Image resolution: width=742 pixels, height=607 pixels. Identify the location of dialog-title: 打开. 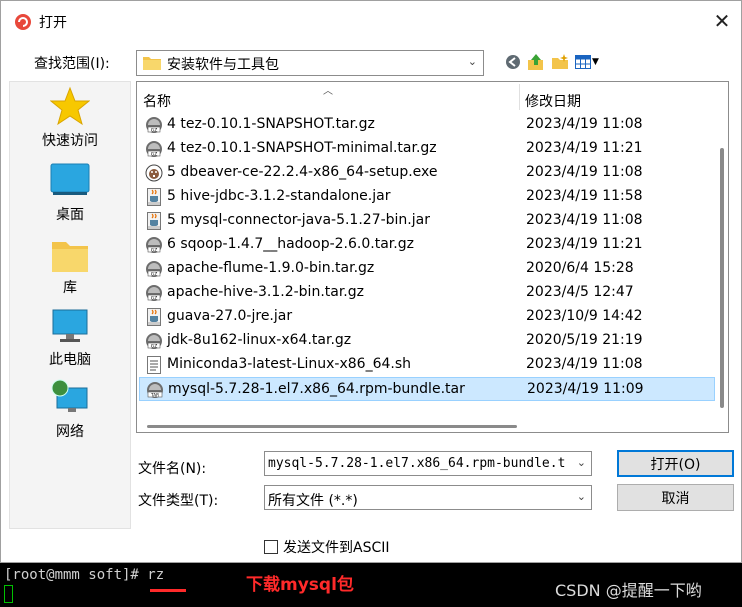
(53, 23).